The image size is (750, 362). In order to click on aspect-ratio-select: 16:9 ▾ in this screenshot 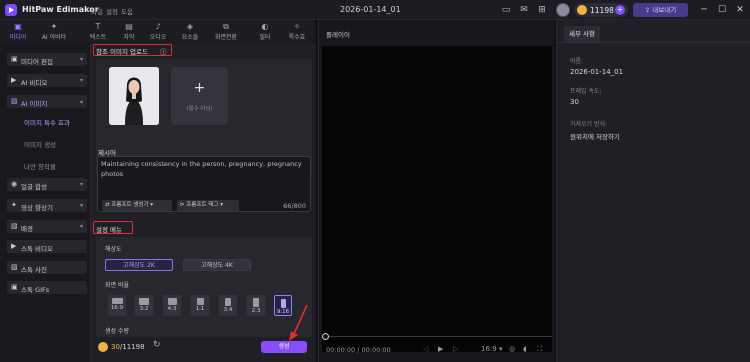, I will do `click(491, 349)`.